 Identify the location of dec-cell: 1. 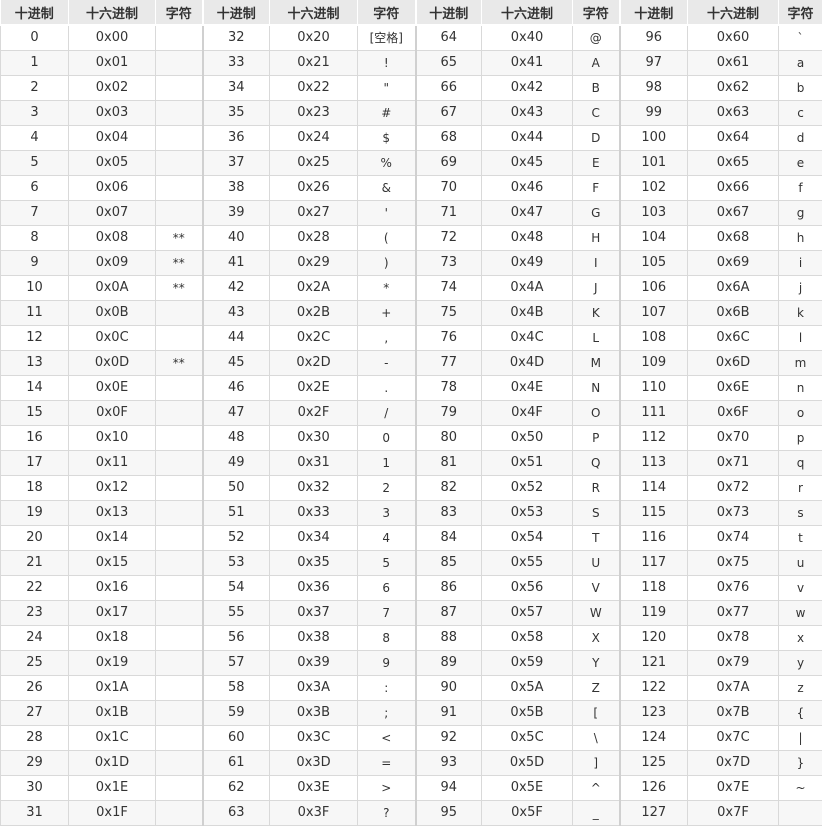
(34, 62).